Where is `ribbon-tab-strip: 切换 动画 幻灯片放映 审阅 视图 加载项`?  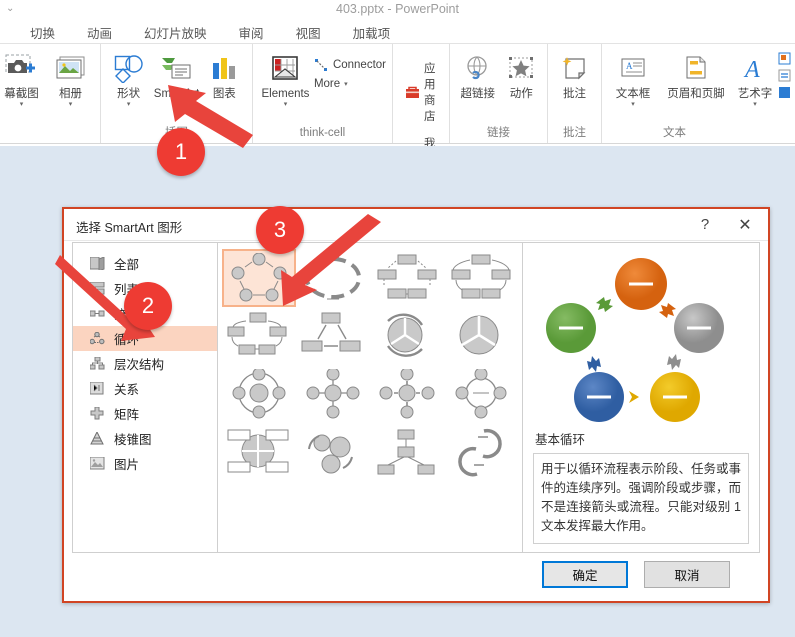
ribbon-tab-strip: 切换 动画 幻灯片放映 审阅 视图 加载项 is located at coordinates (397, 32).